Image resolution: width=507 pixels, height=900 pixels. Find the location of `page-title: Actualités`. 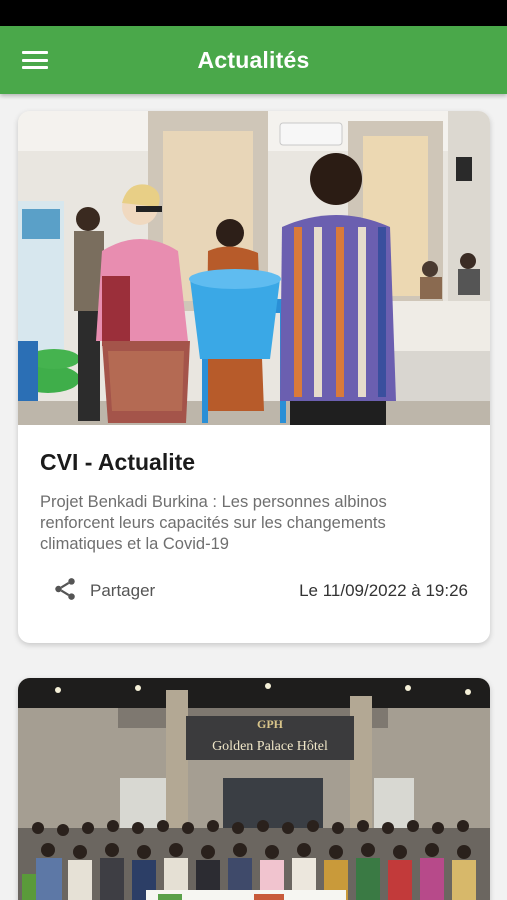

page-title: Actualités is located at coordinates (253, 59).